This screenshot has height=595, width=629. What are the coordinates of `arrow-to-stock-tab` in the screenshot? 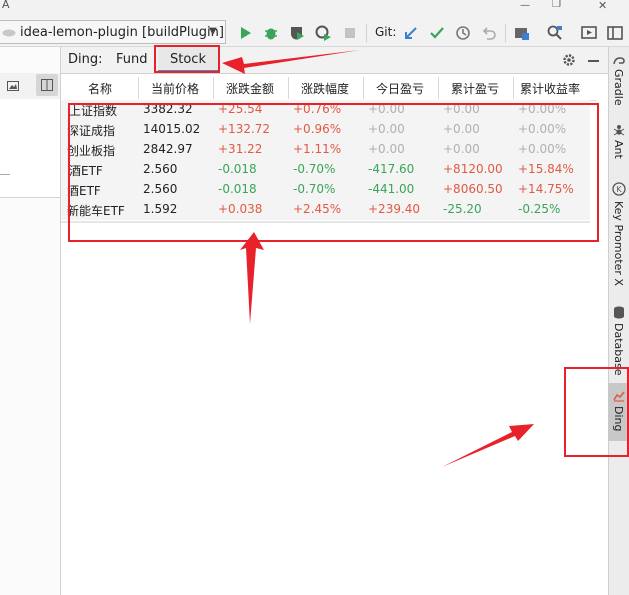 It's located at (291, 62).